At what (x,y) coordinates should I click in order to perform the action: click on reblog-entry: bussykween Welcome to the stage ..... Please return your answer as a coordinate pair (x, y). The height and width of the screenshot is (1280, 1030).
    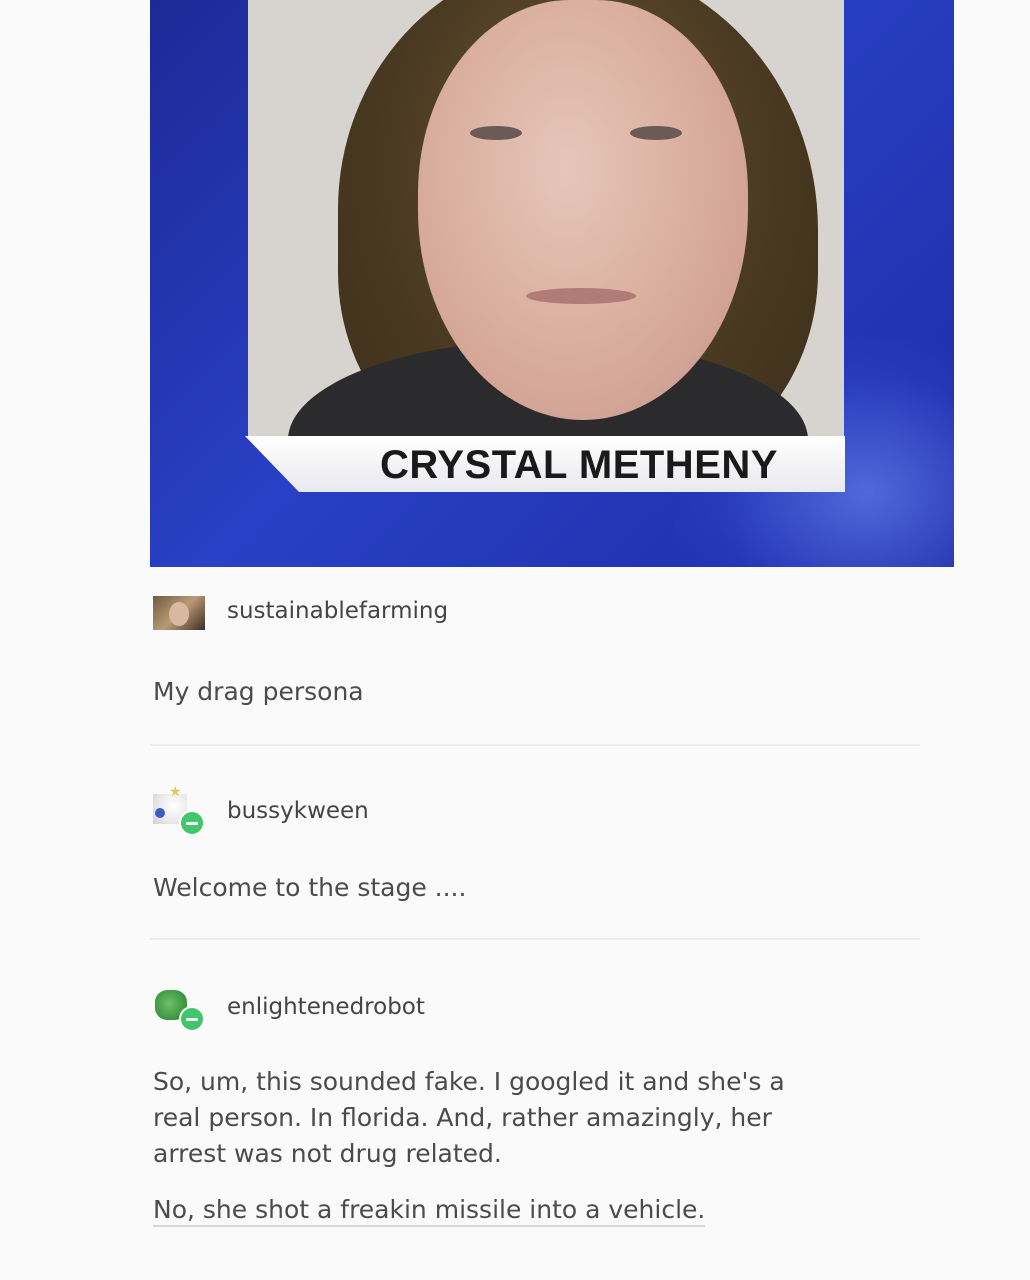
    Looking at the image, I should click on (533, 852).